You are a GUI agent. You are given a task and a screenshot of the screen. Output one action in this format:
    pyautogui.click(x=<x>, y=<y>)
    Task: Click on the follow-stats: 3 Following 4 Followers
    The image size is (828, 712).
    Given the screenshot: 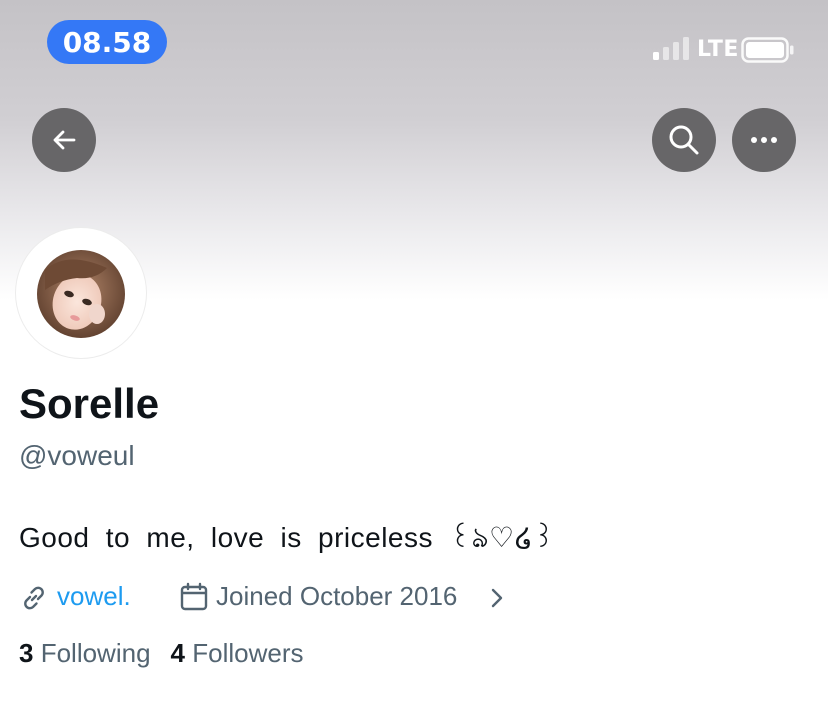 What is the action you would take?
    pyautogui.click(x=171, y=653)
    